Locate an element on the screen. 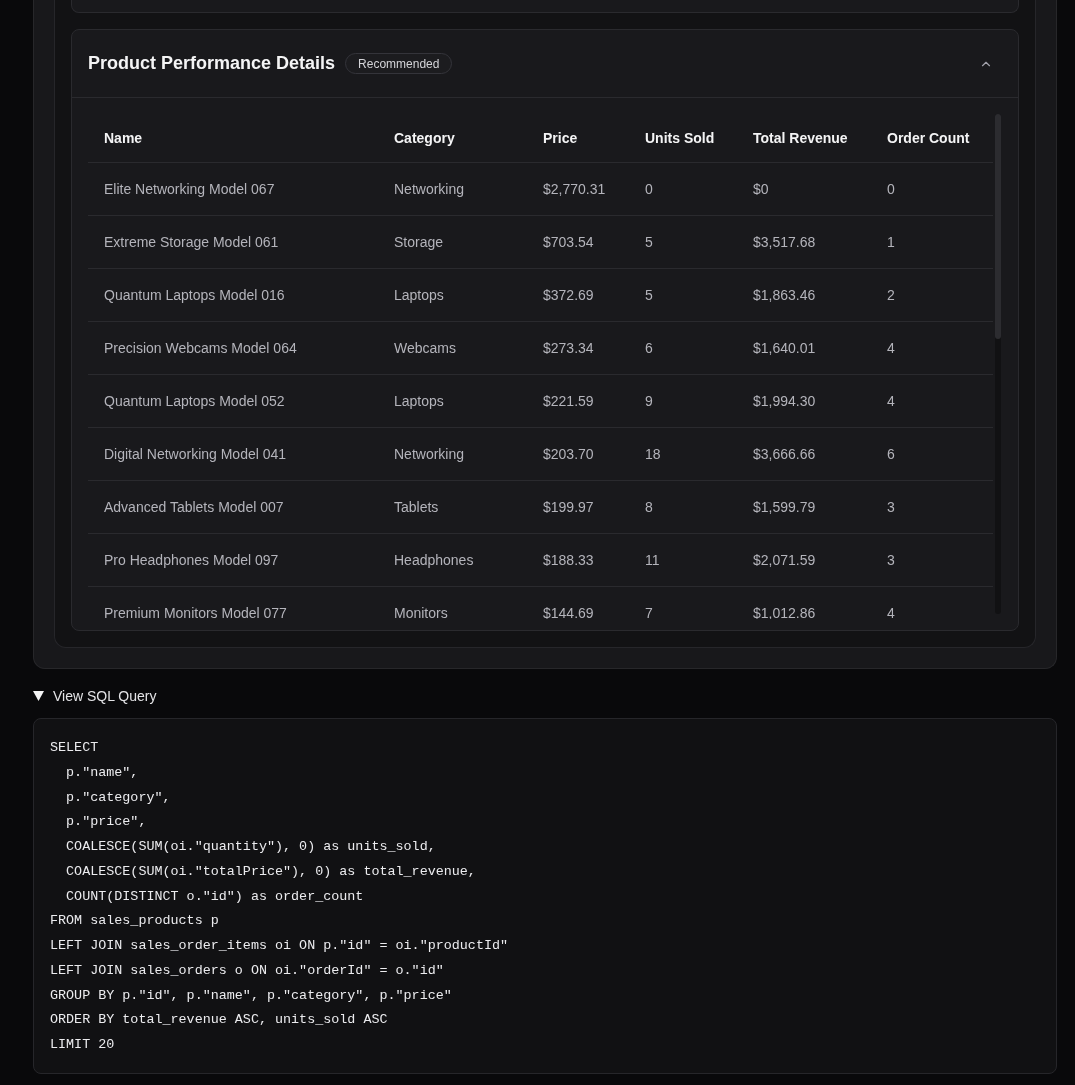 The height and width of the screenshot is (1085, 1075). column-header: Price is located at coordinates (560, 138).